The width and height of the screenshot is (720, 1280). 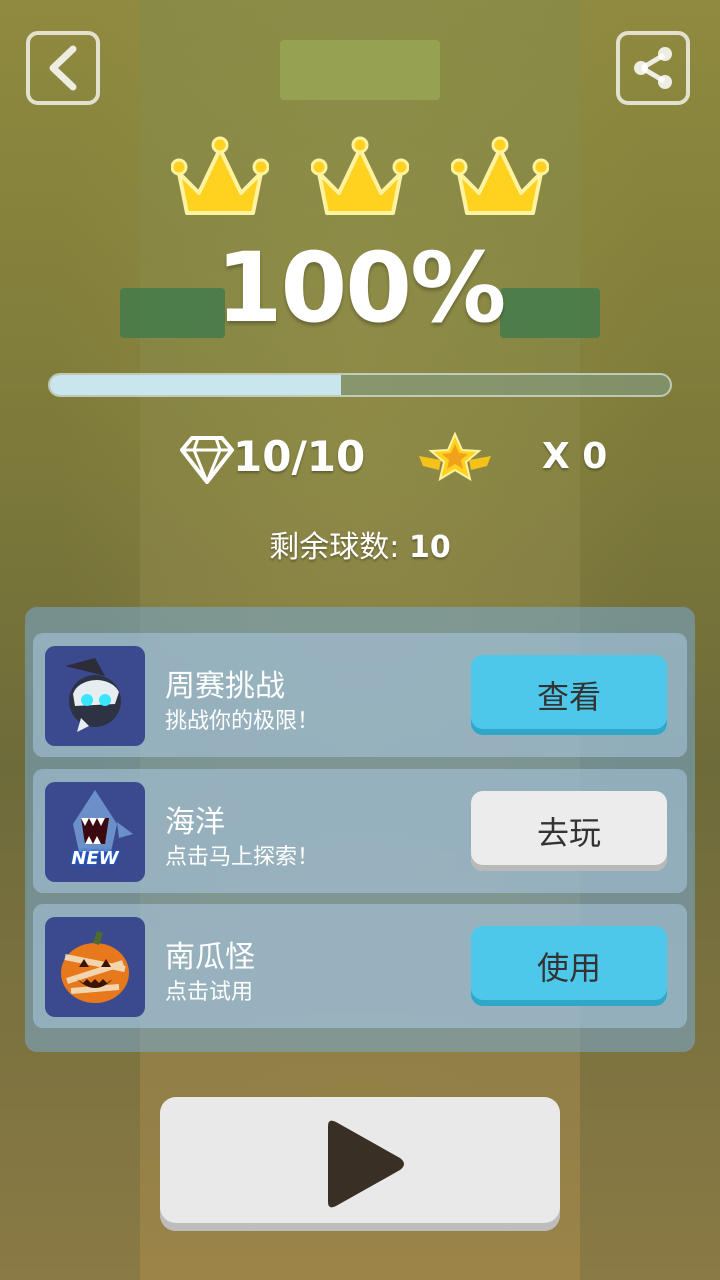 What do you see at coordinates (334, 547) in the screenshot?
I see `remaining-label: 剩余球数:` at bounding box center [334, 547].